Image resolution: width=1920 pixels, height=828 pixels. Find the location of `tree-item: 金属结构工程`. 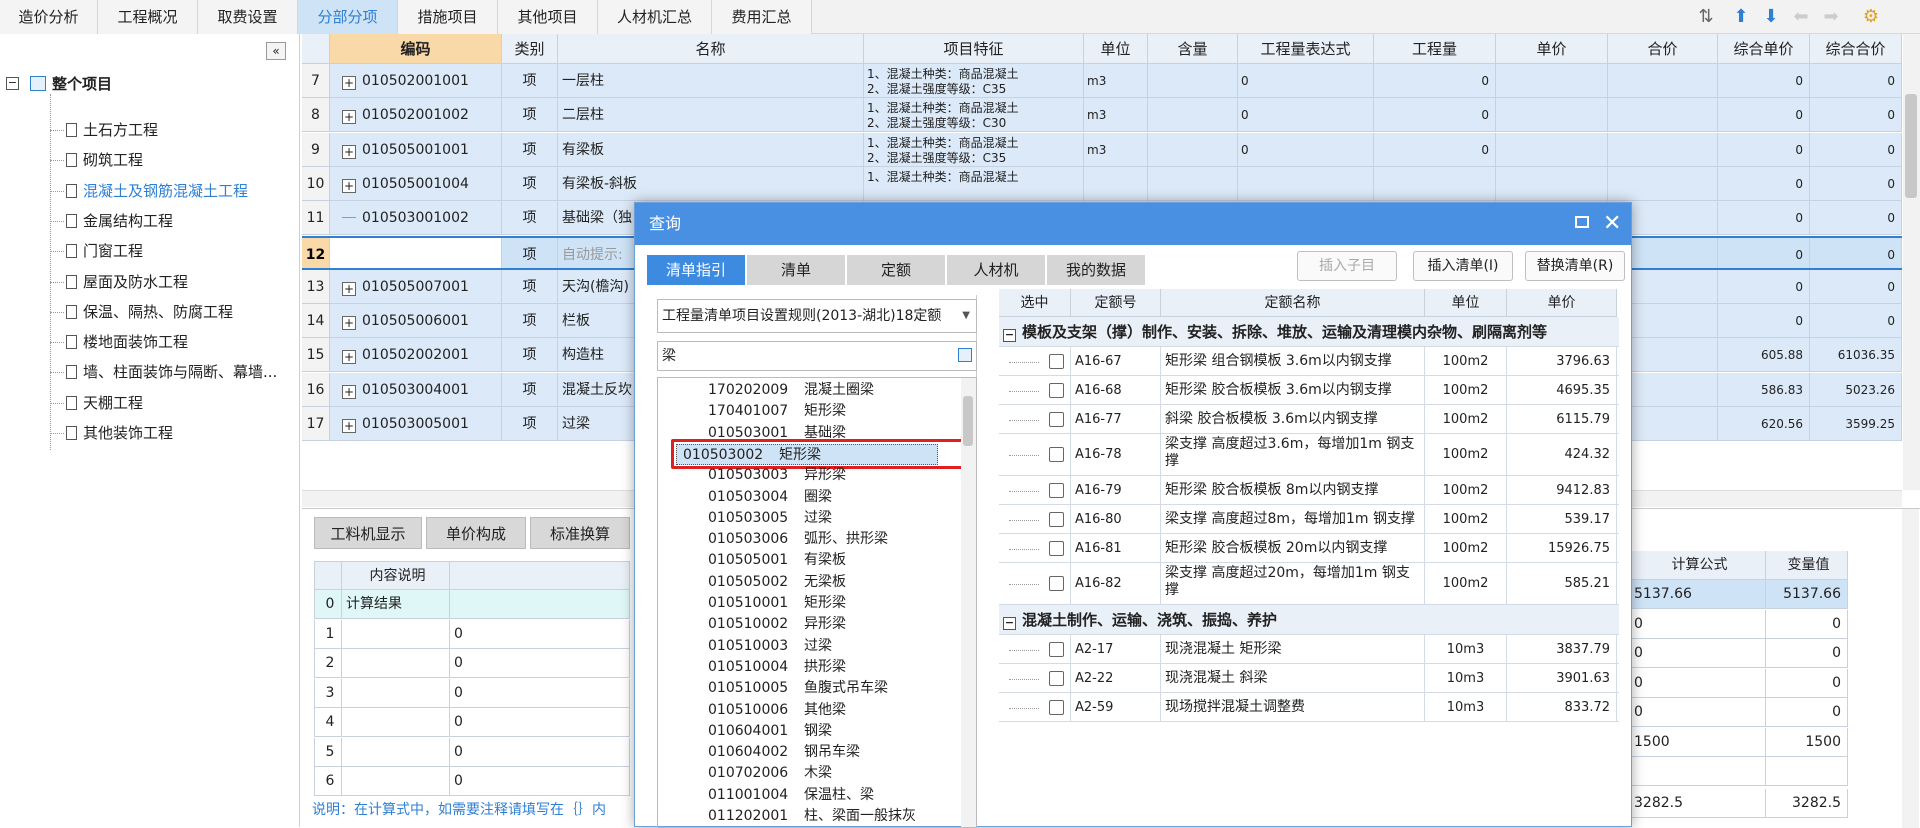

tree-item: 金属结构工程 is located at coordinates (112, 221).